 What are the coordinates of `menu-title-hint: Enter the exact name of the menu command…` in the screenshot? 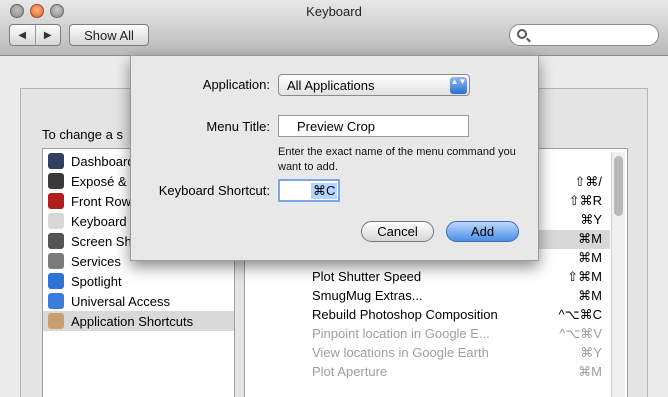 It's located at (397, 159).